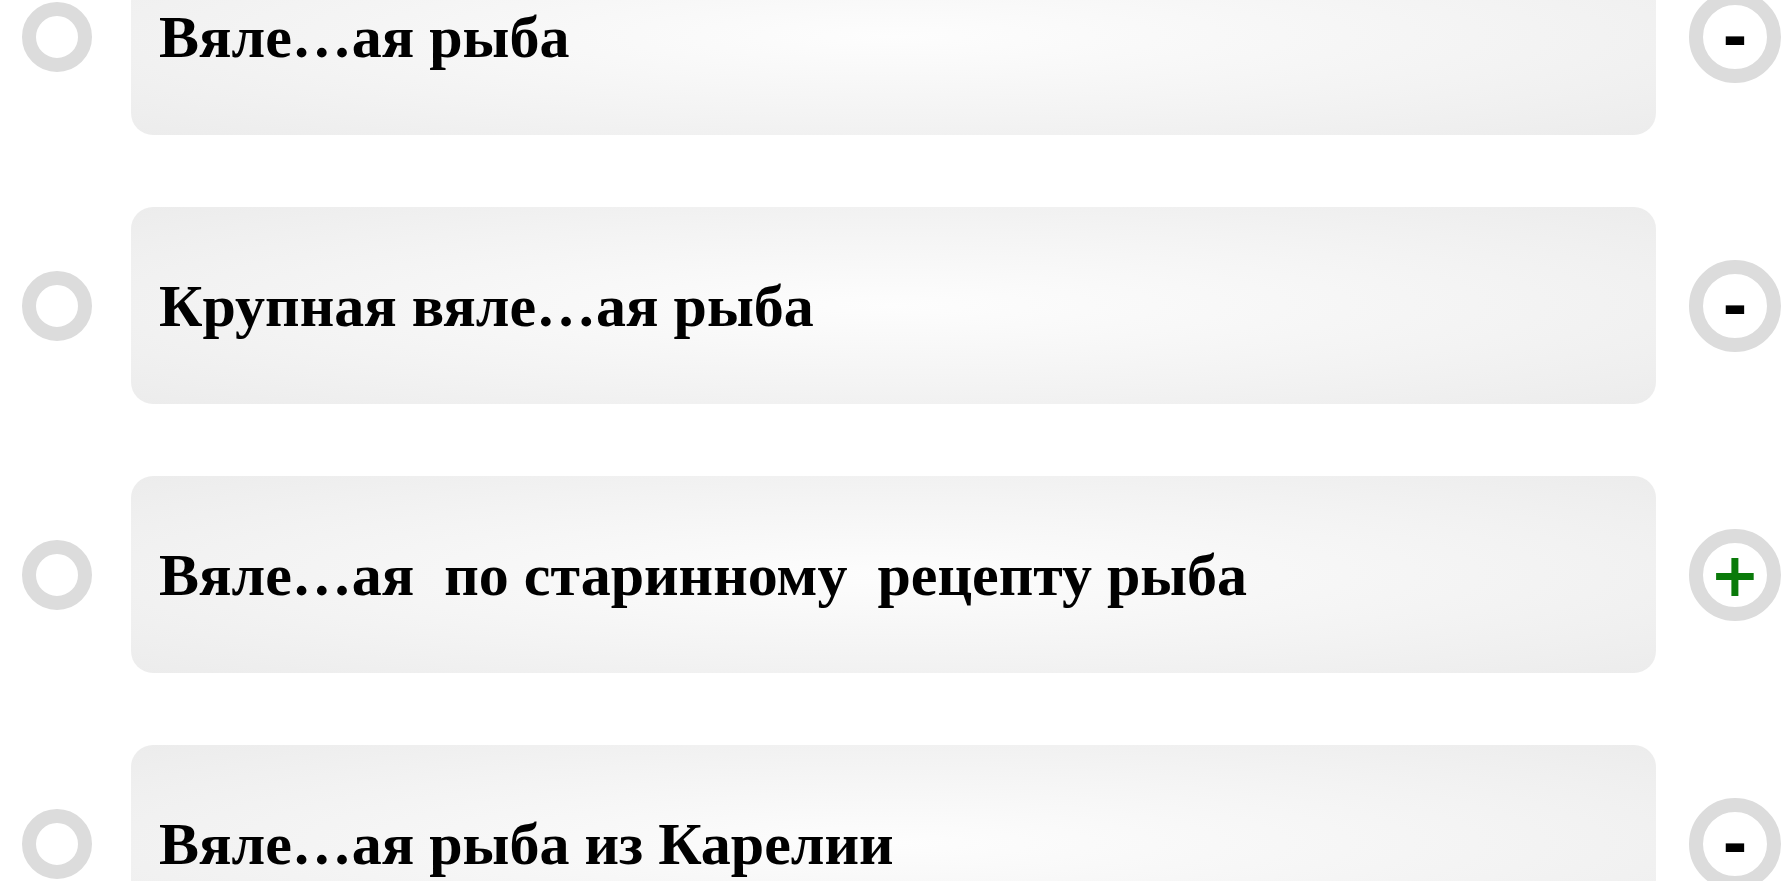 The image size is (1781, 881). Describe the element at coordinates (1735, 574) in the screenshot. I see `result-mark: +` at that location.